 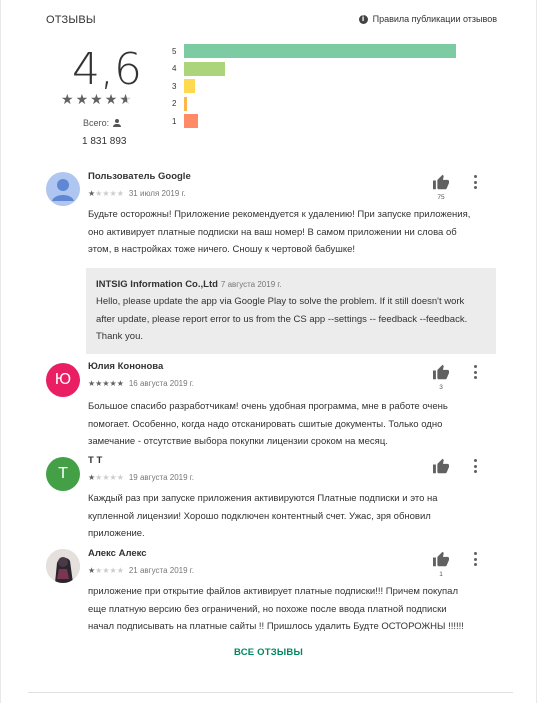 I want to click on histogram-row: 1, so click(x=185, y=121).